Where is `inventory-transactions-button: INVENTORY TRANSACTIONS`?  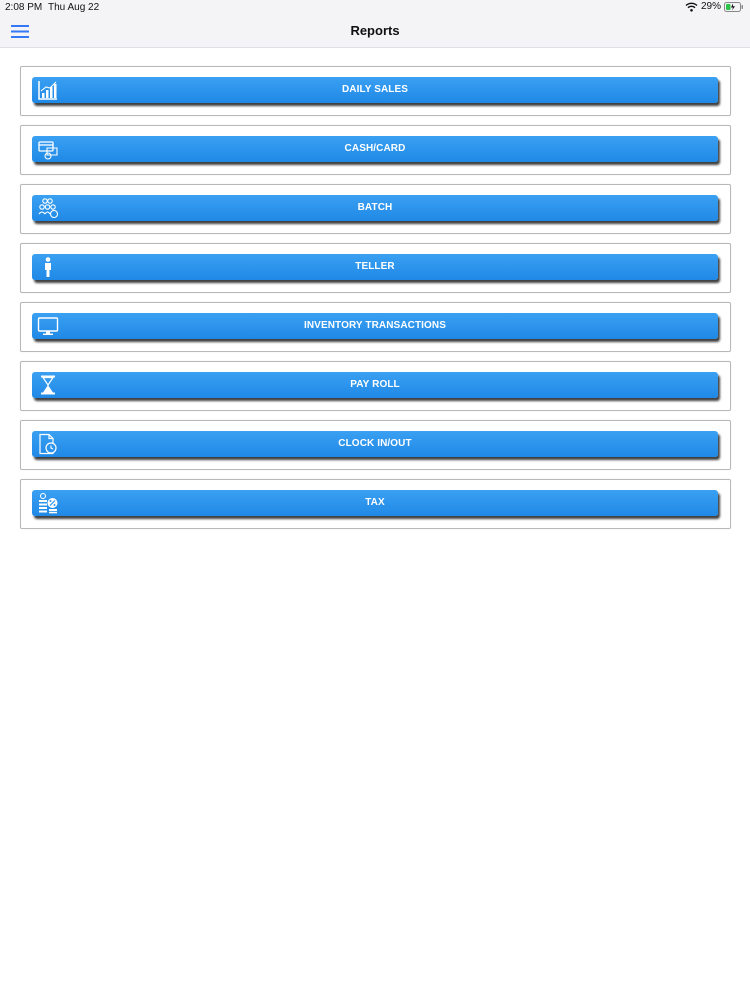 inventory-transactions-button: INVENTORY TRANSACTIONS is located at coordinates (375, 326).